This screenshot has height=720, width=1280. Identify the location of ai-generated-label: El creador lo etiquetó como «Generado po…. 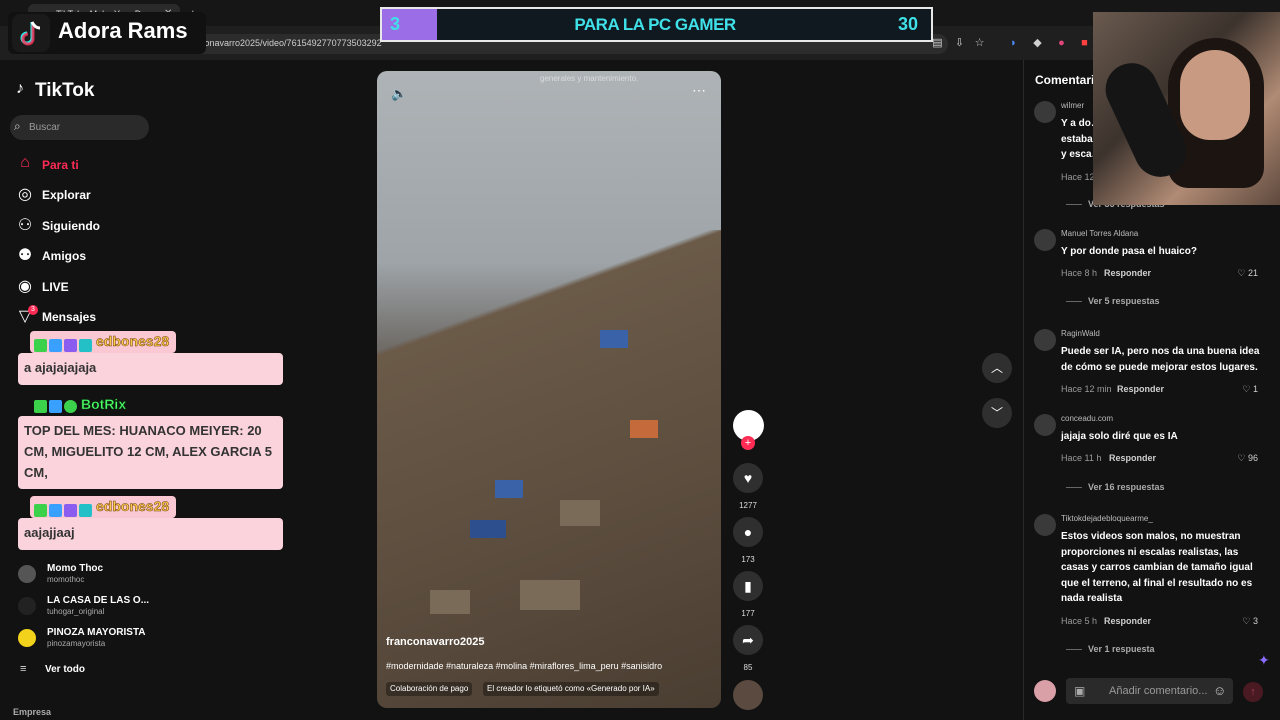
(571, 689).